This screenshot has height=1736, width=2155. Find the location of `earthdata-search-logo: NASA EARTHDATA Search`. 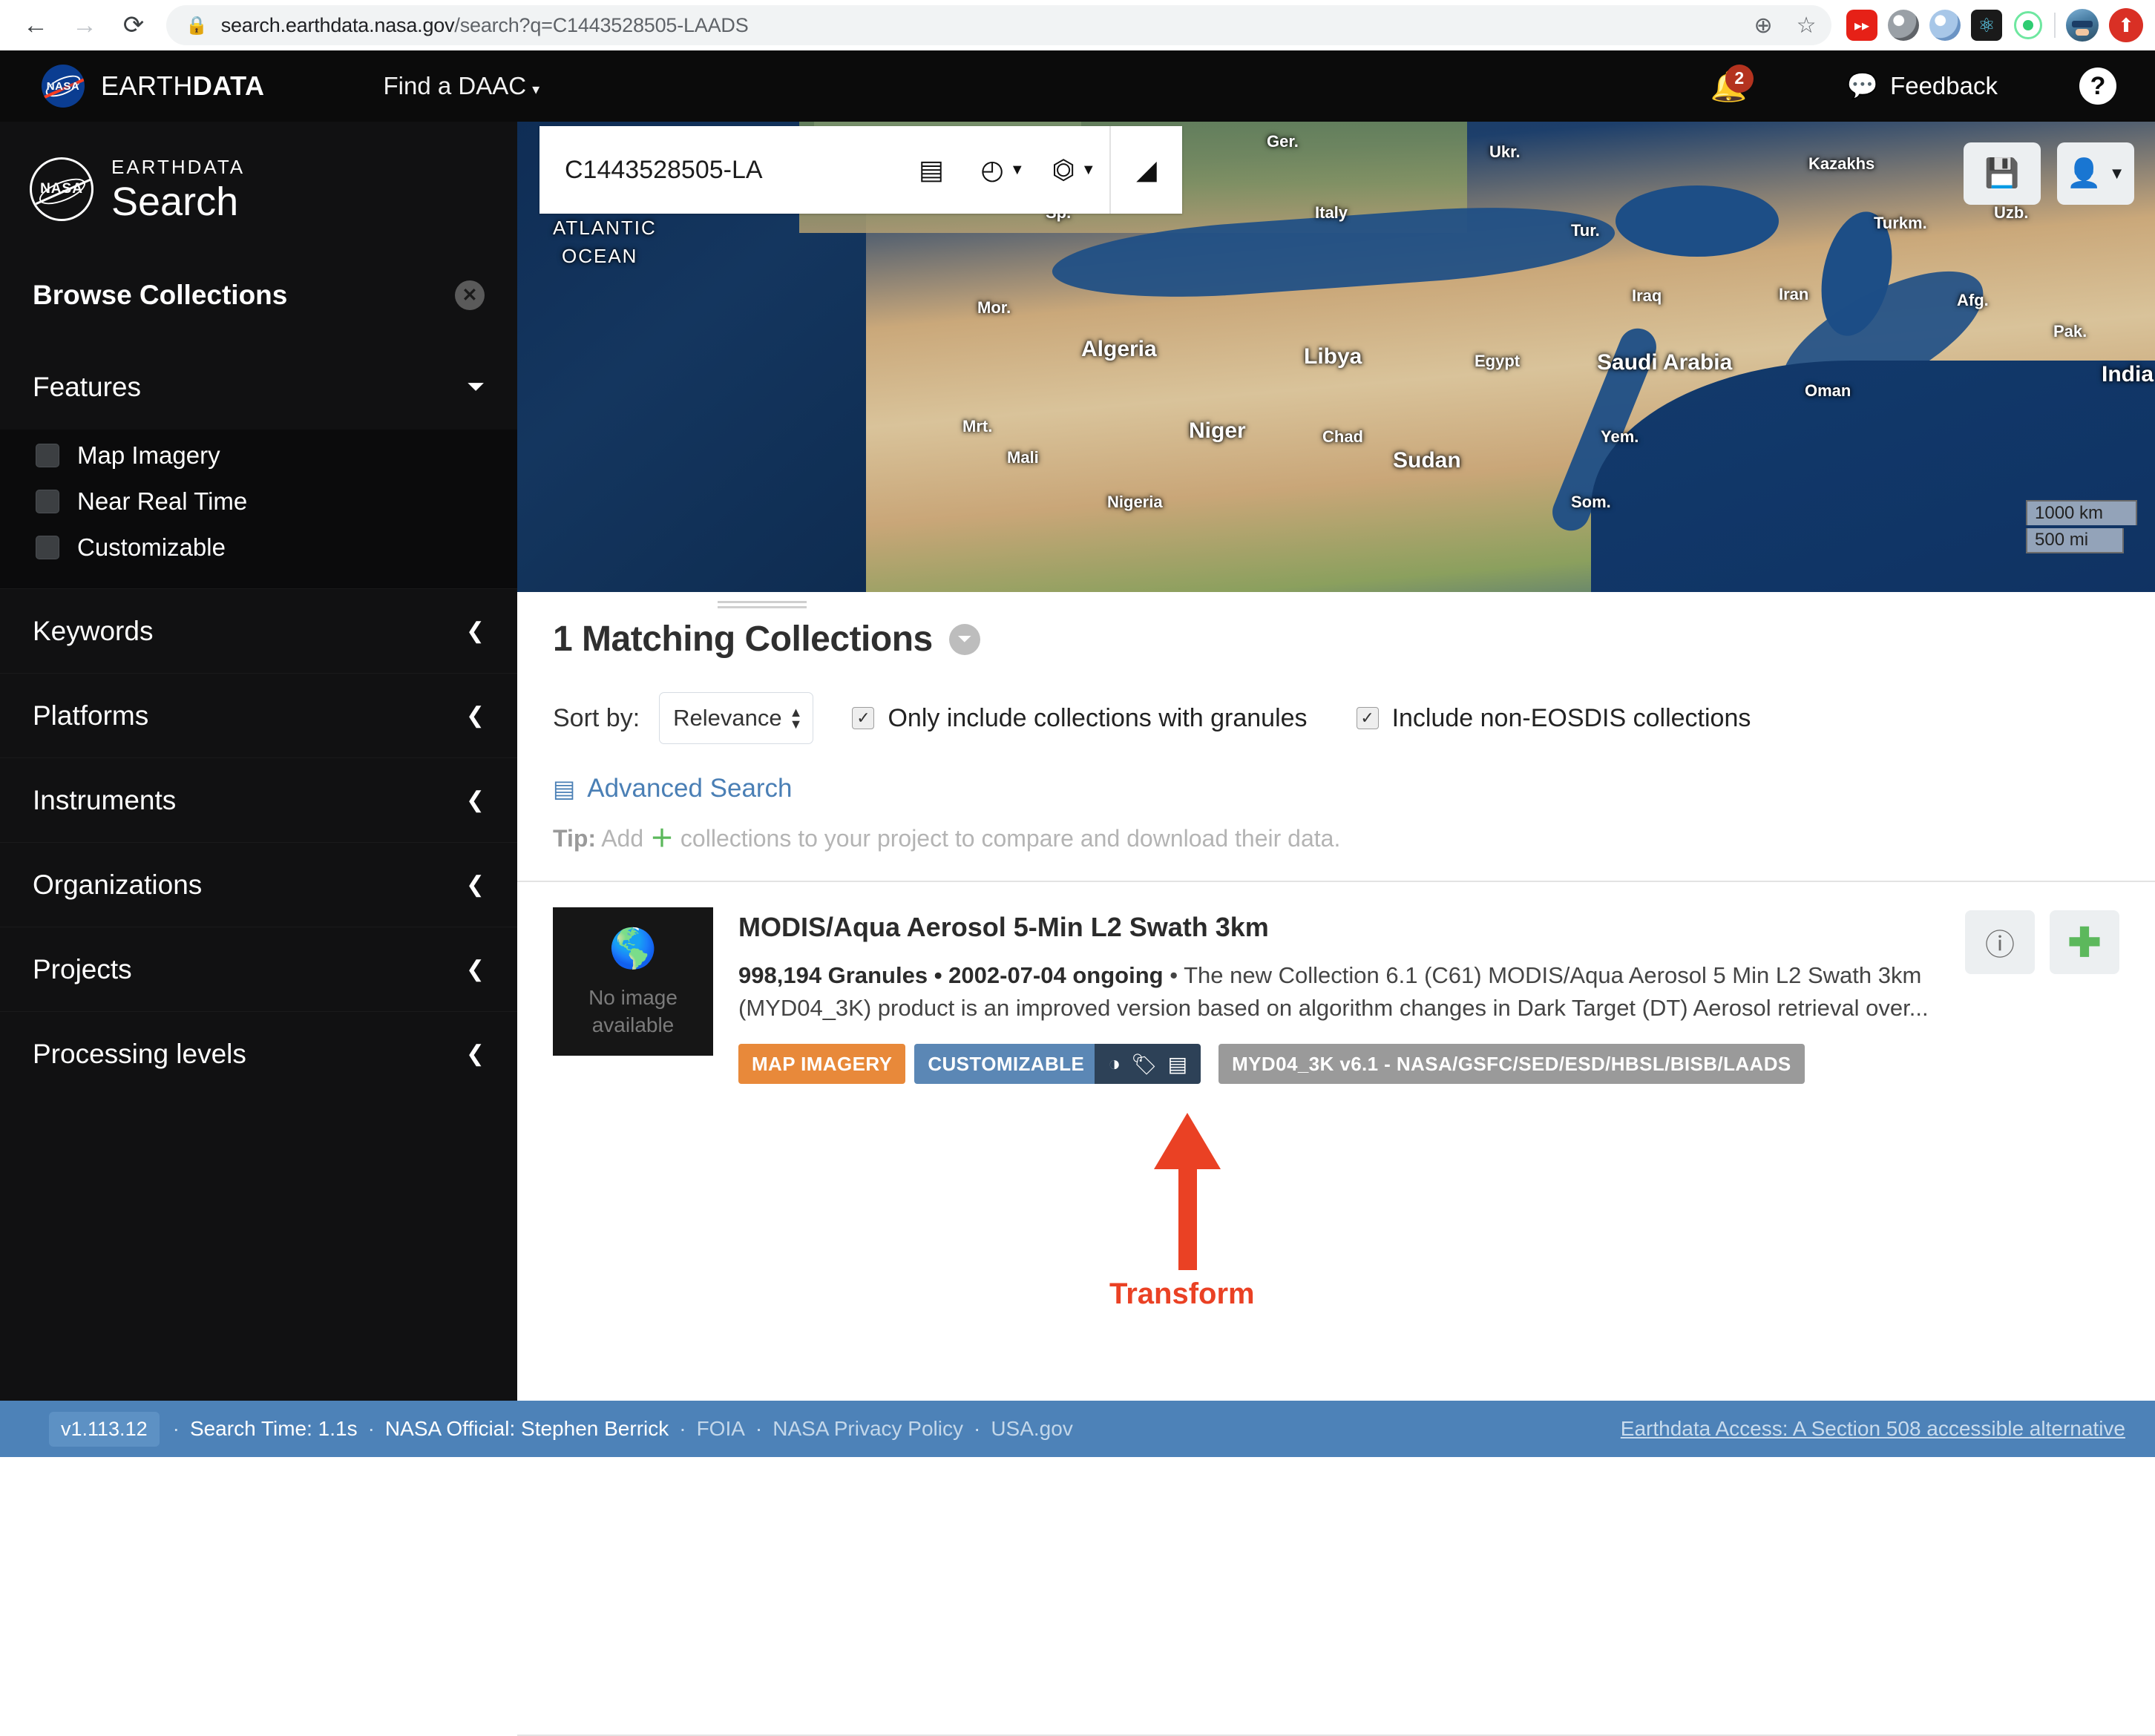

earthdata-search-logo: NASA EARTHDATA Search is located at coordinates (258, 172).